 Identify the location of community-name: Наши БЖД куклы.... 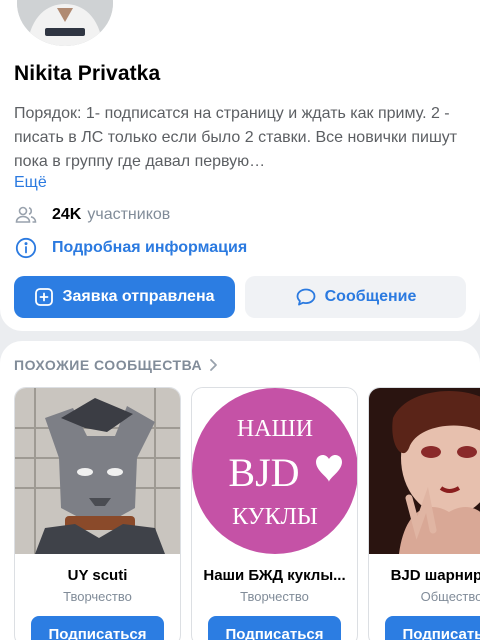
(274, 575).